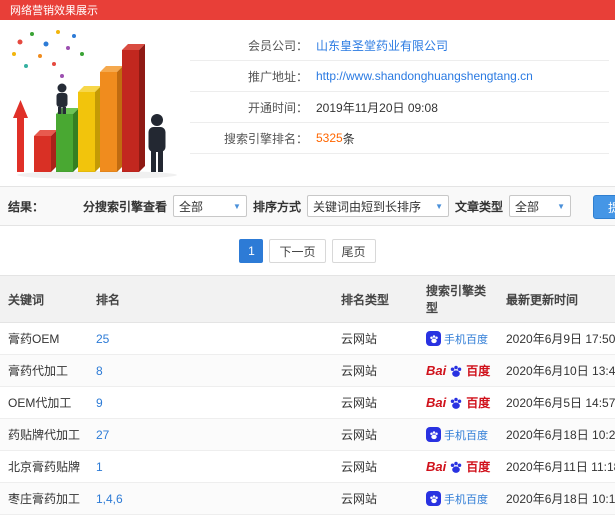 Image resolution: width=615 pixels, height=520 pixels. I want to click on article-type-label: 文章类型, so click(478, 206).